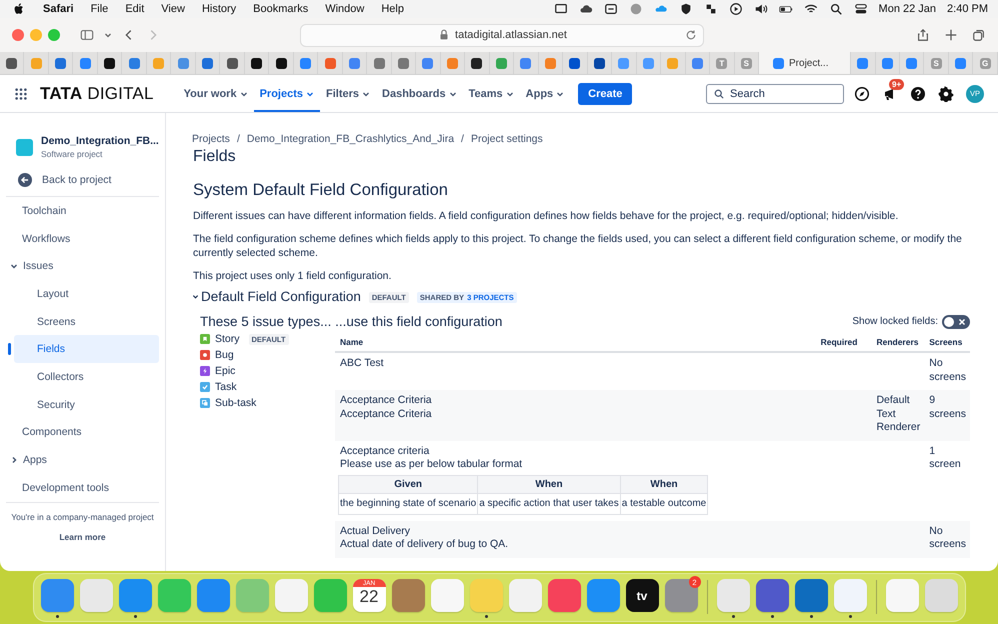 Image resolution: width=998 pixels, height=624 pixels. What do you see at coordinates (642, 595) in the screenshot?
I see `tv-app-icon: tv` at bounding box center [642, 595].